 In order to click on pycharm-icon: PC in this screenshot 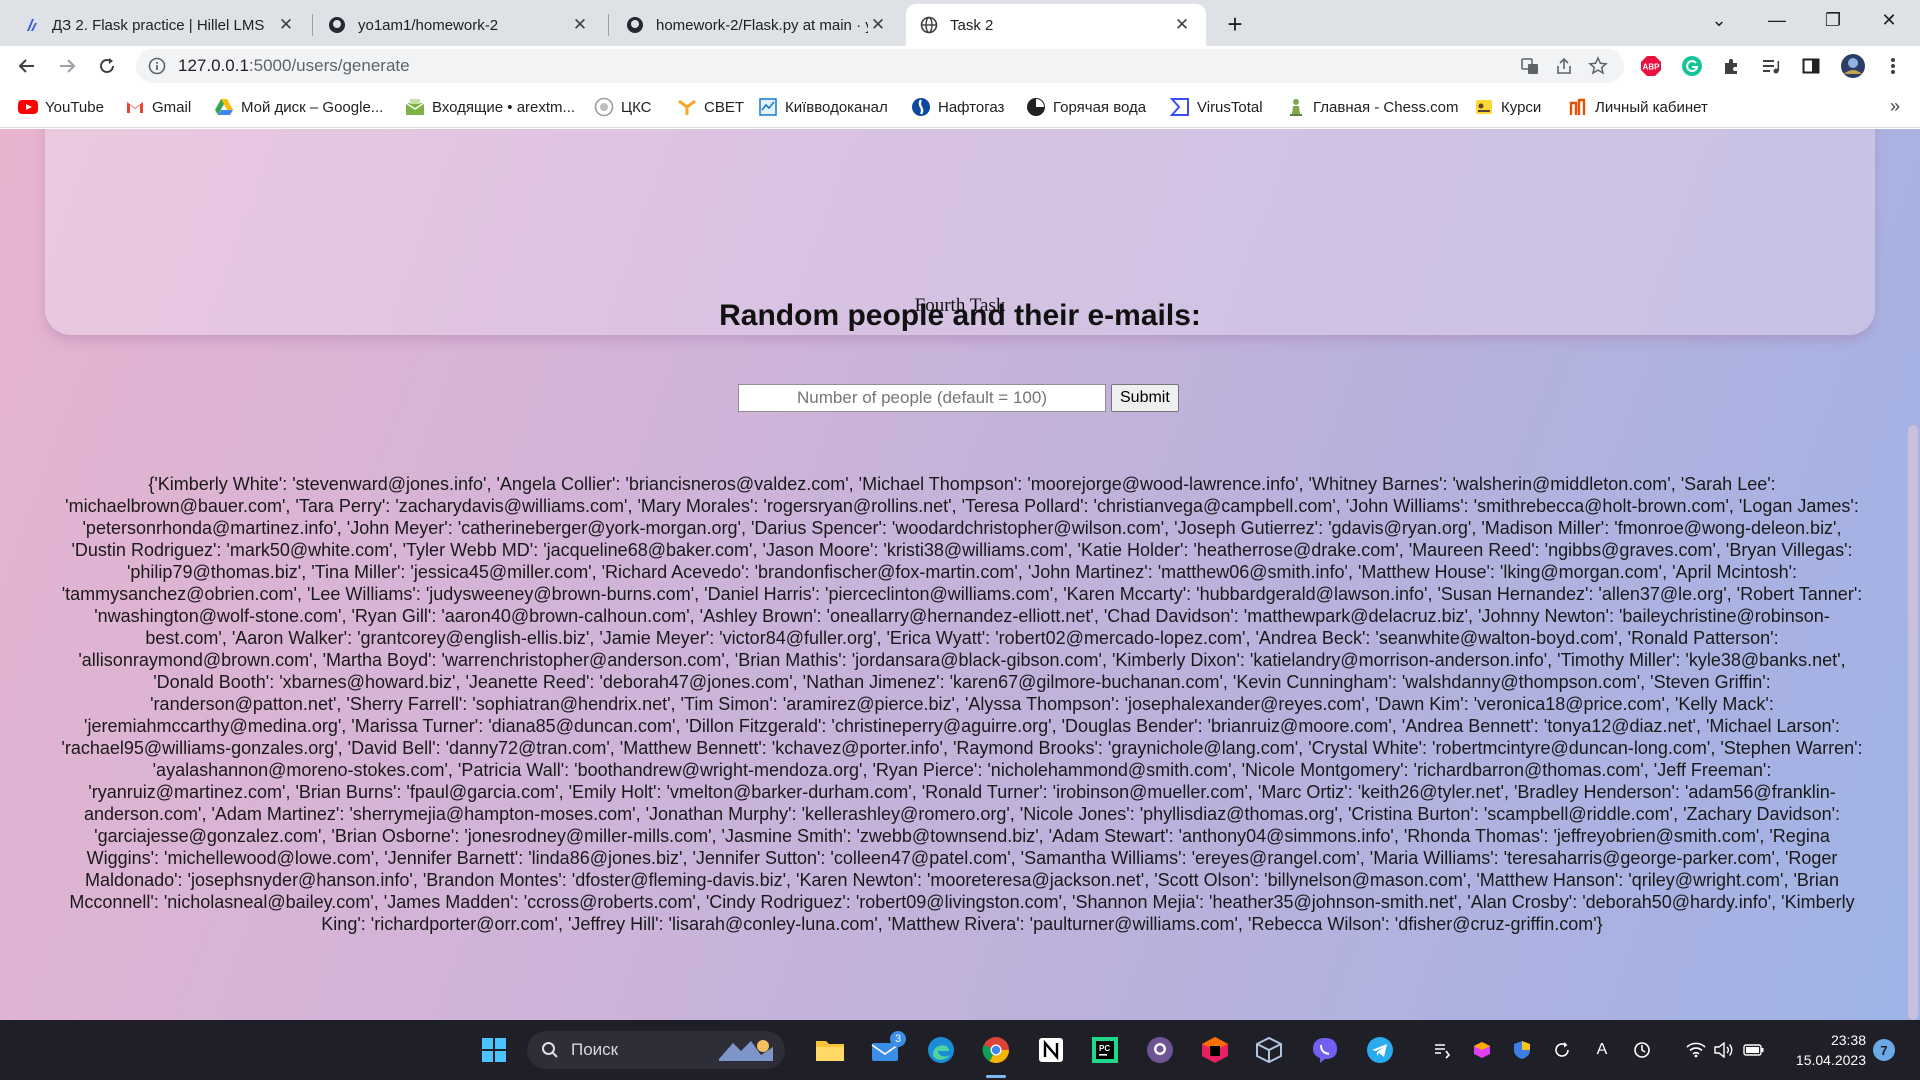, I will do `click(1105, 1050)`.